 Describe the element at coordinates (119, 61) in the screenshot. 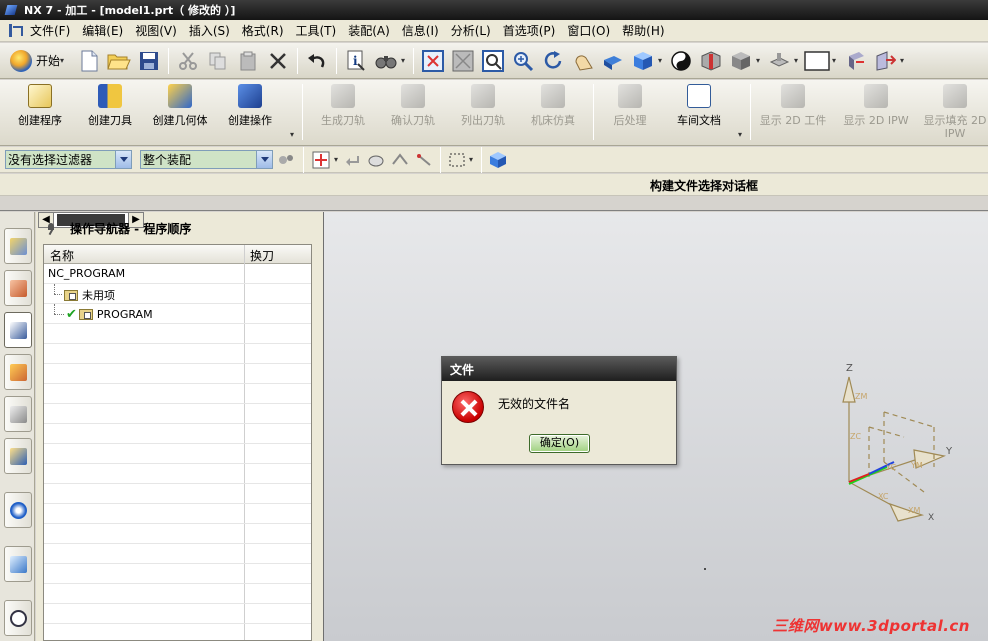

I see `open-button` at that location.